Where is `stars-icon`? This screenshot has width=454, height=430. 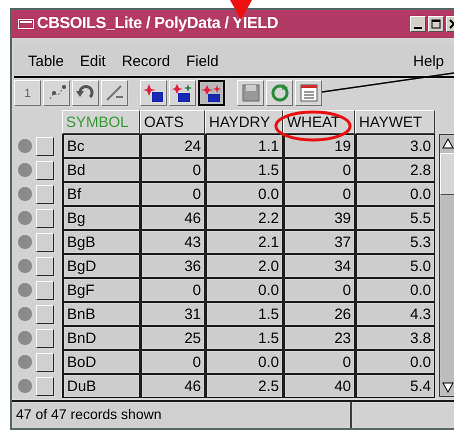
stars-icon is located at coordinates (211, 93).